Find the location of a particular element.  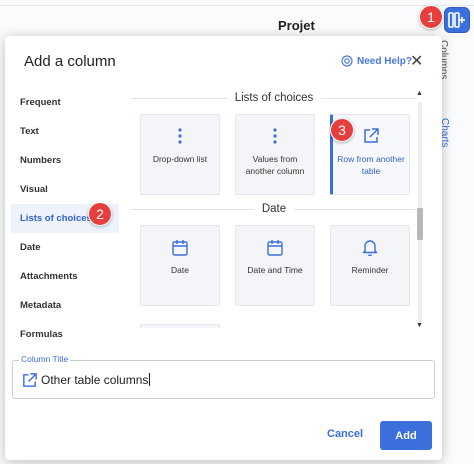

scroll-up-icon: ▲ is located at coordinates (419, 93).